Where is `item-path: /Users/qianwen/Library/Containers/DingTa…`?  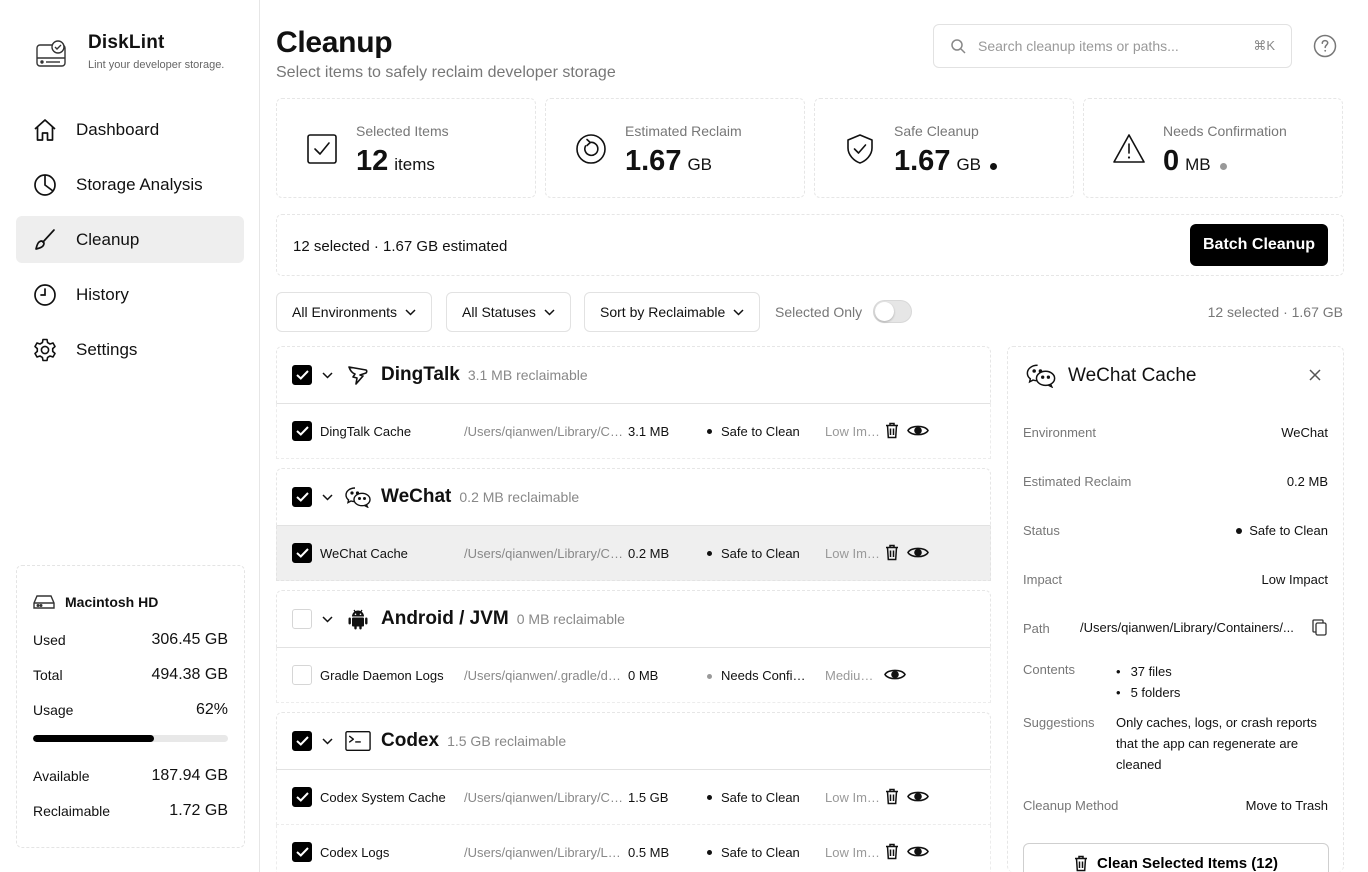 item-path: /Users/qianwen/Library/Containers/DingTa… is located at coordinates (545, 431).